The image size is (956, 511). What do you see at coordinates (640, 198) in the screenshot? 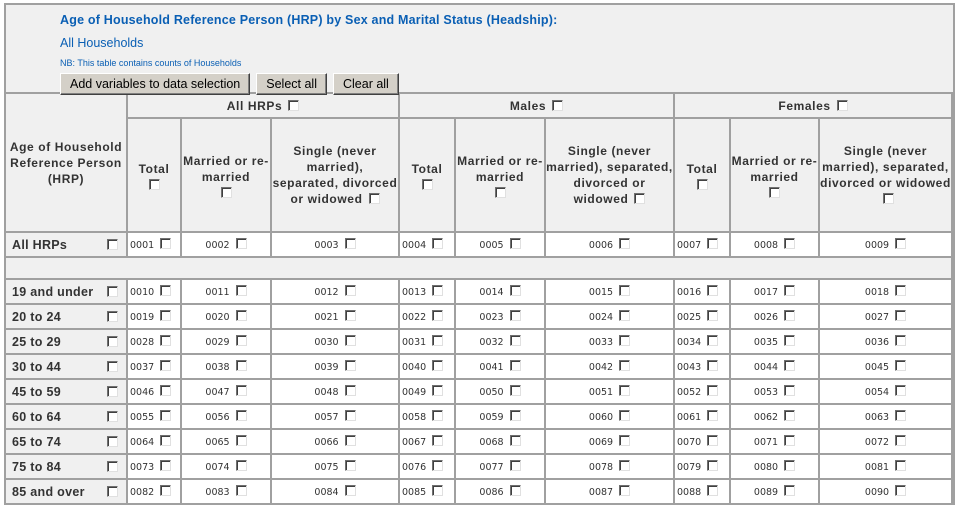
I see `column-checkbox-males-single` at bounding box center [640, 198].